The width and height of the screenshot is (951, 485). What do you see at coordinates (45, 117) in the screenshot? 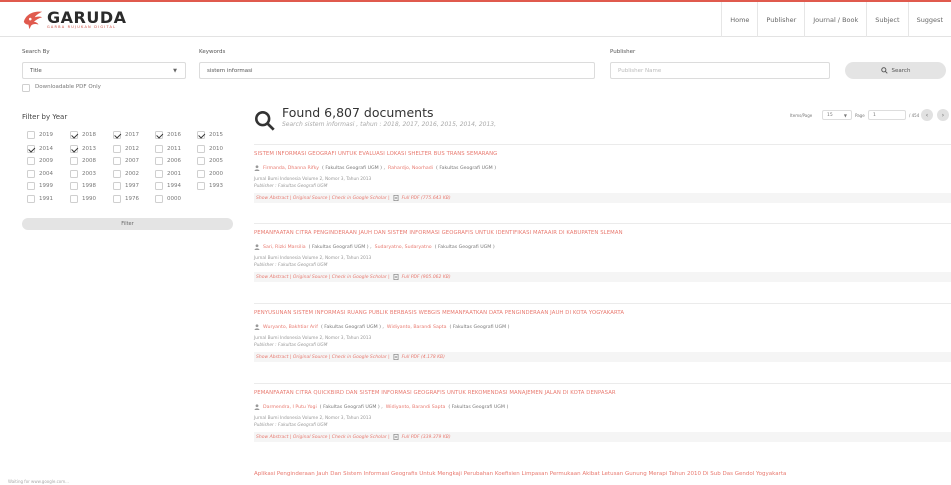
I see `filter-title: Filter by Year` at bounding box center [45, 117].